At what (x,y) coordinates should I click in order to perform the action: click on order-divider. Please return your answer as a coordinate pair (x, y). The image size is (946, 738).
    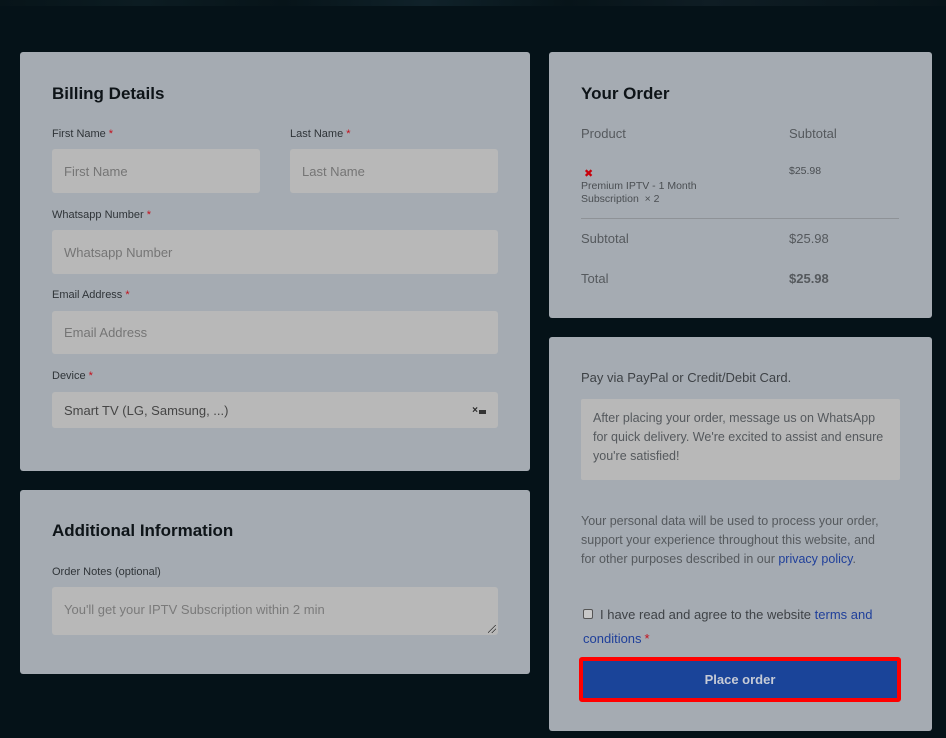
    Looking at the image, I should click on (740, 218).